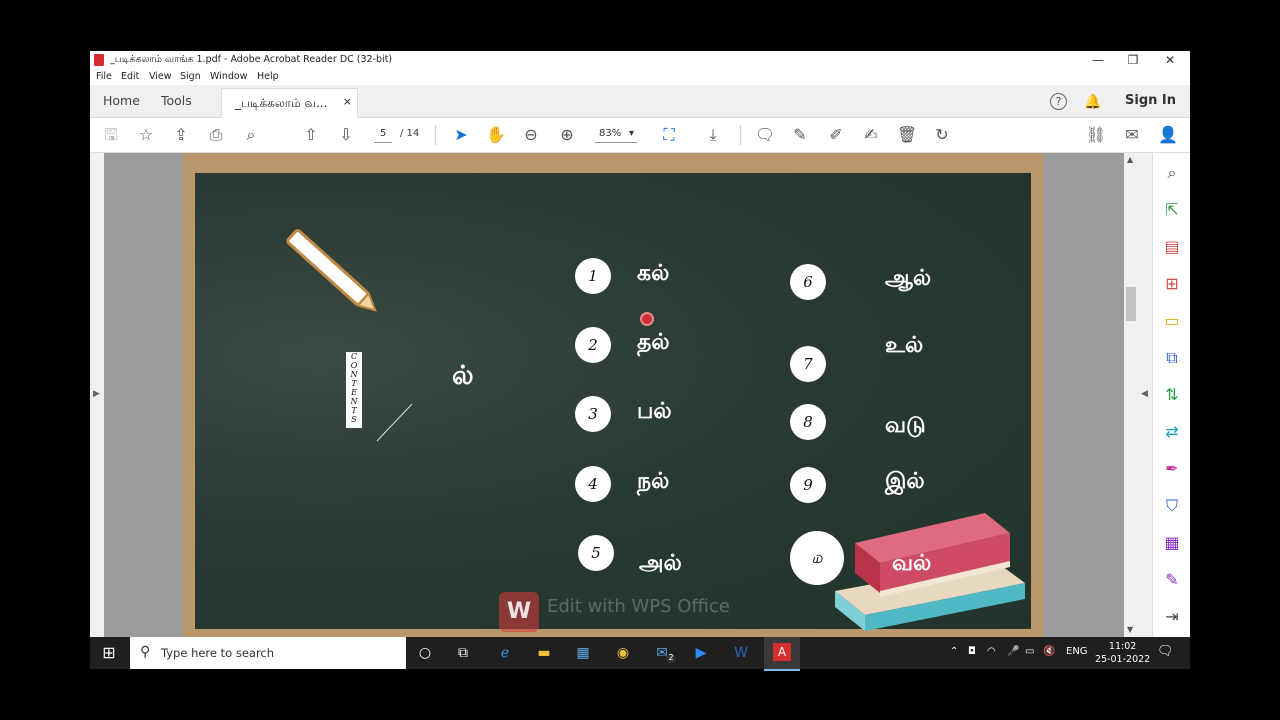  Describe the element at coordinates (190, 76) in the screenshot. I see `menu-sign: Sign` at that location.